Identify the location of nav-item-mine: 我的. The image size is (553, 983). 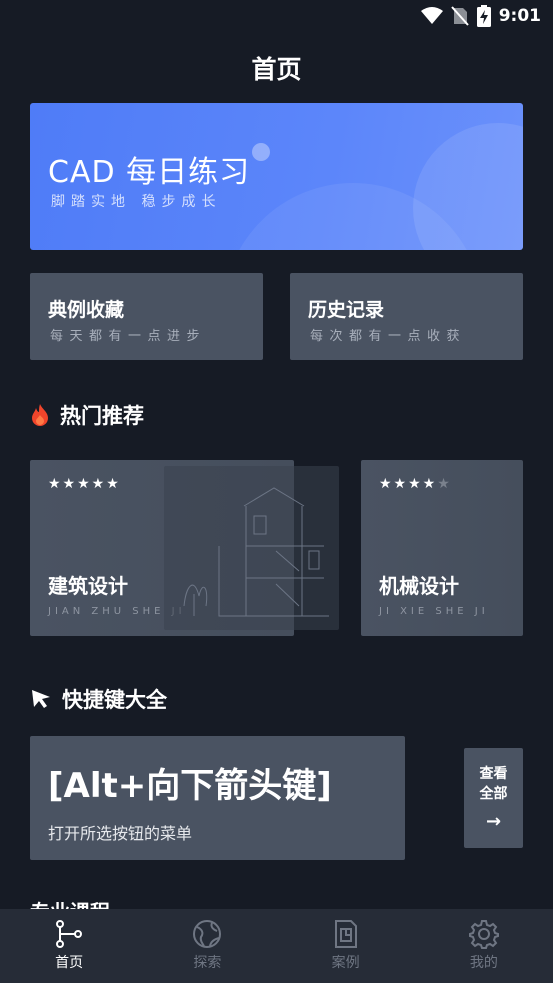
(484, 946).